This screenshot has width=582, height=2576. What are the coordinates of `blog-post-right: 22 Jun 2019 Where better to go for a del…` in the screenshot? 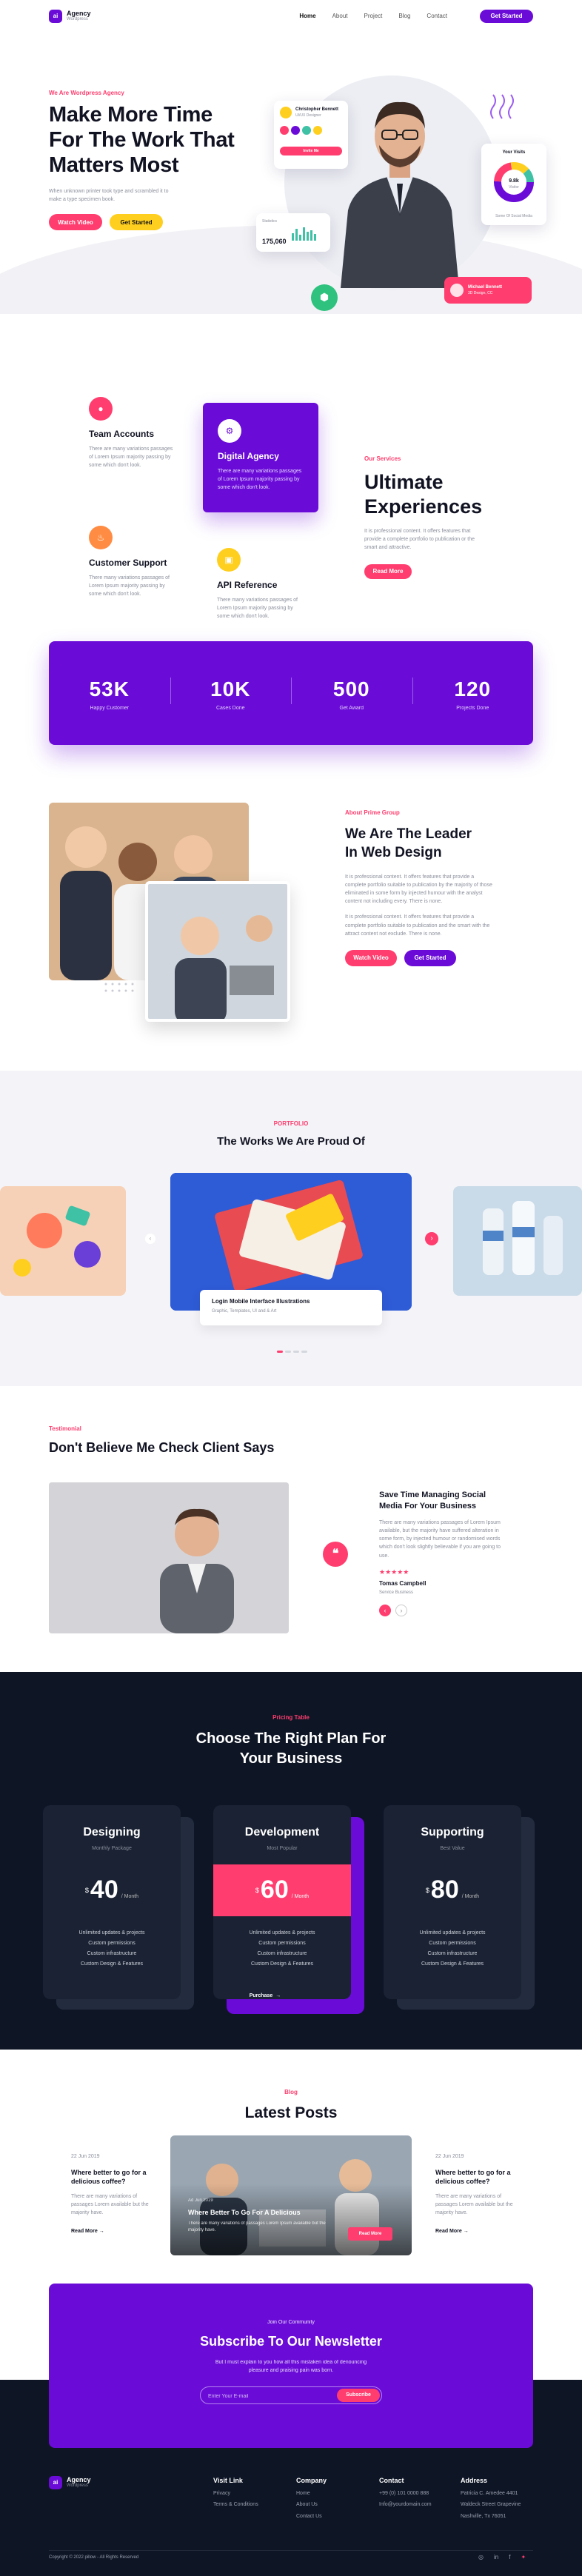 It's located at (476, 2194).